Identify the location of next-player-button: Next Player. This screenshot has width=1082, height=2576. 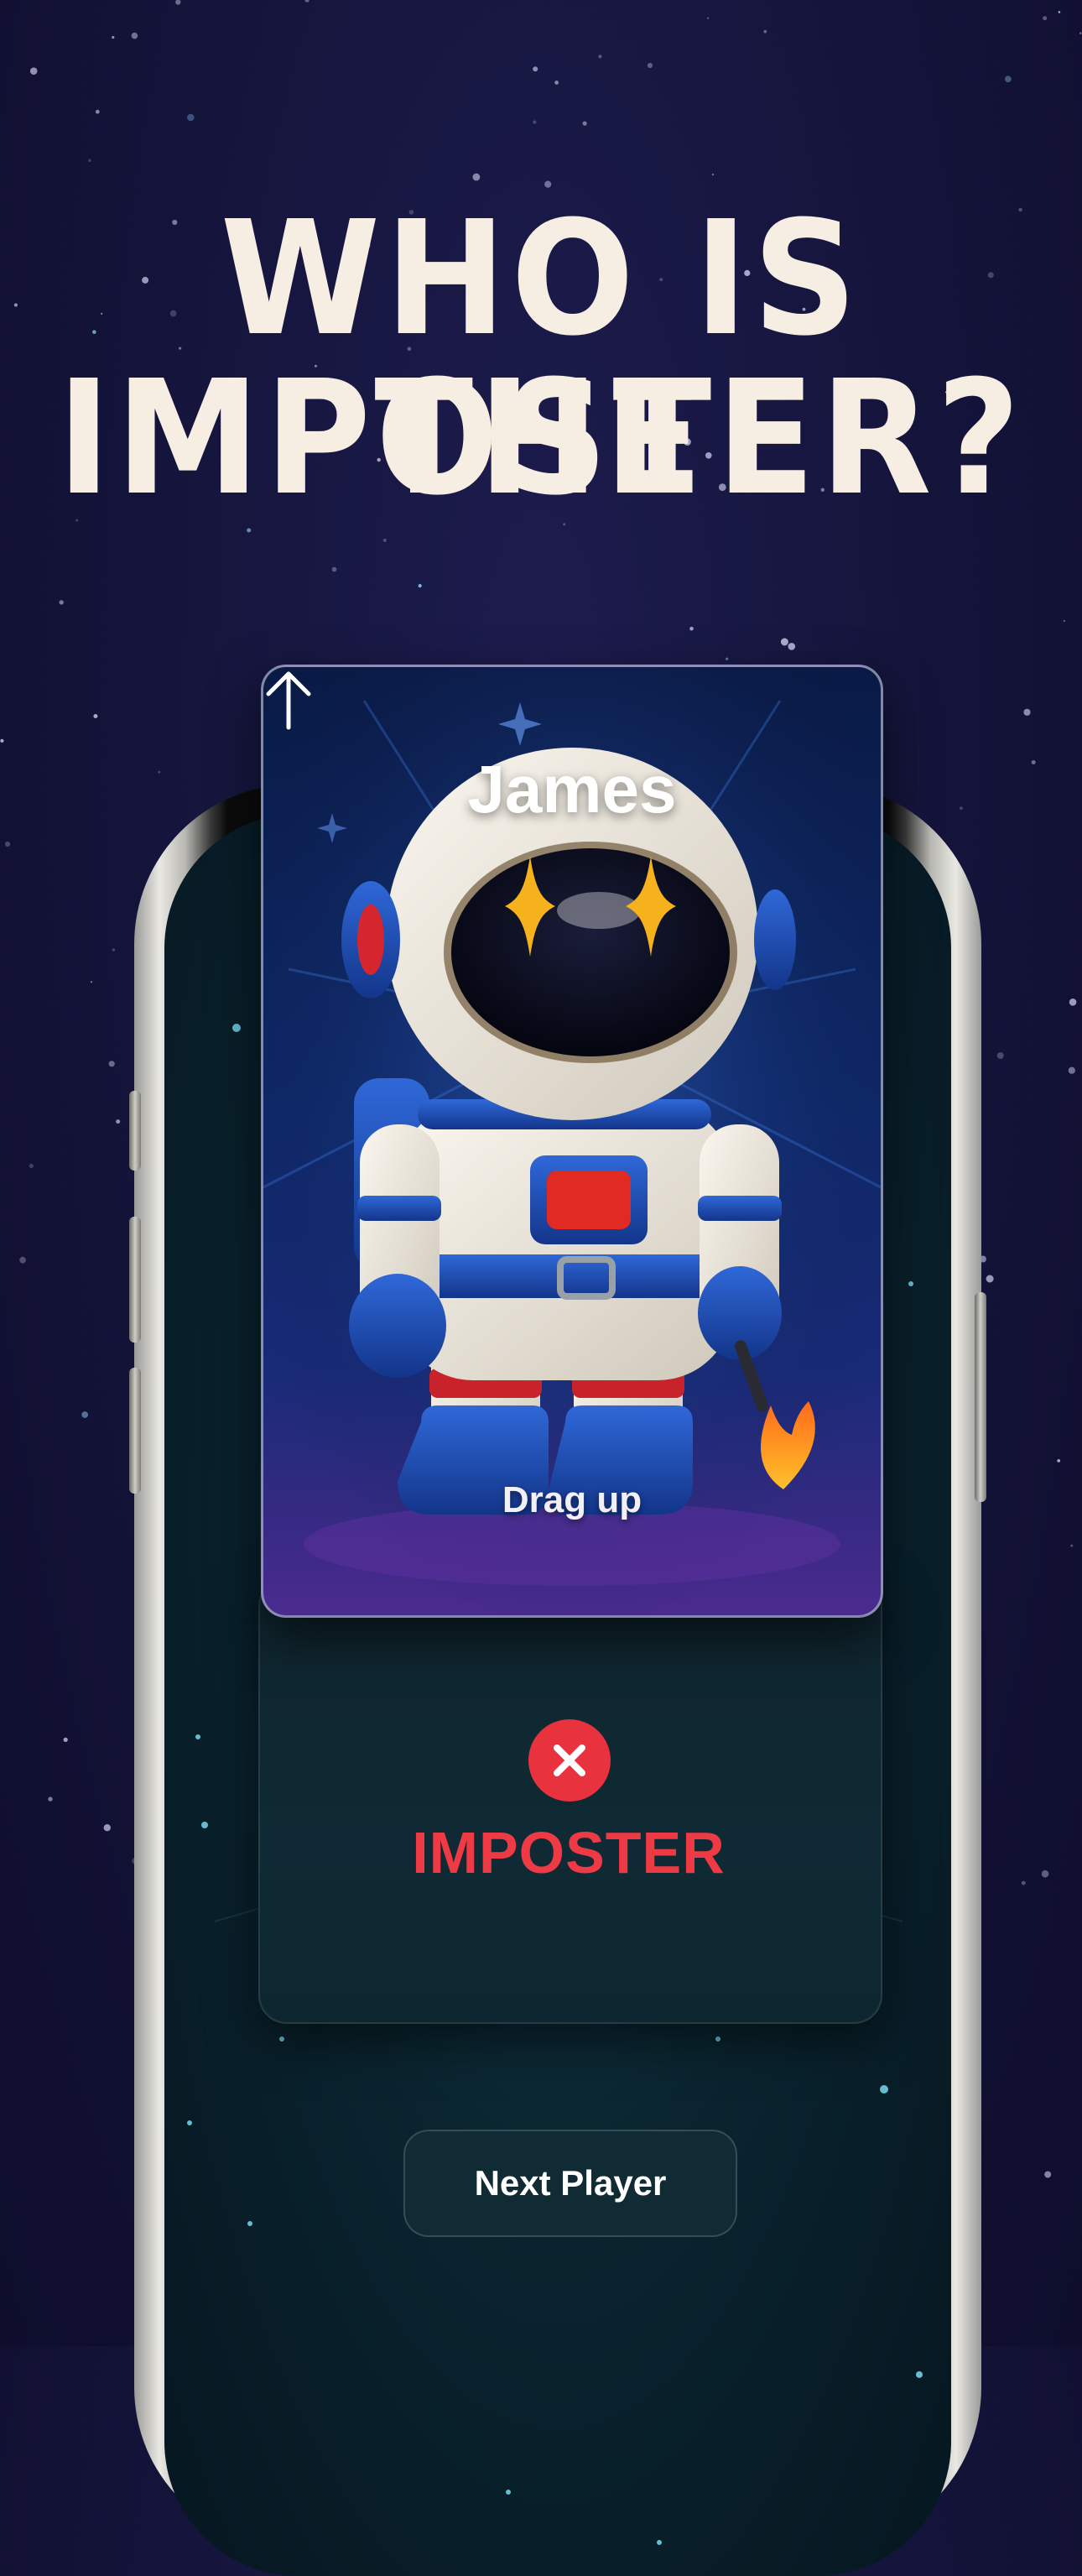
(570, 2183).